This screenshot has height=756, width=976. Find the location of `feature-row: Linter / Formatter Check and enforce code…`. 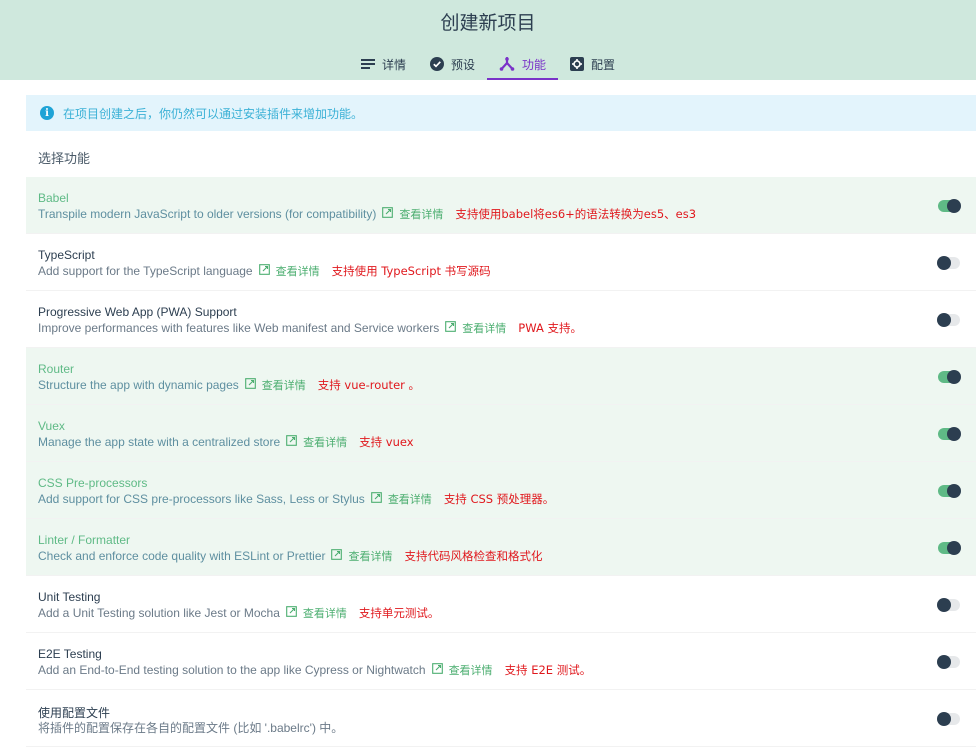

feature-row: Linter / Formatter Check and enforce code… is located at coordinates (501, 547).